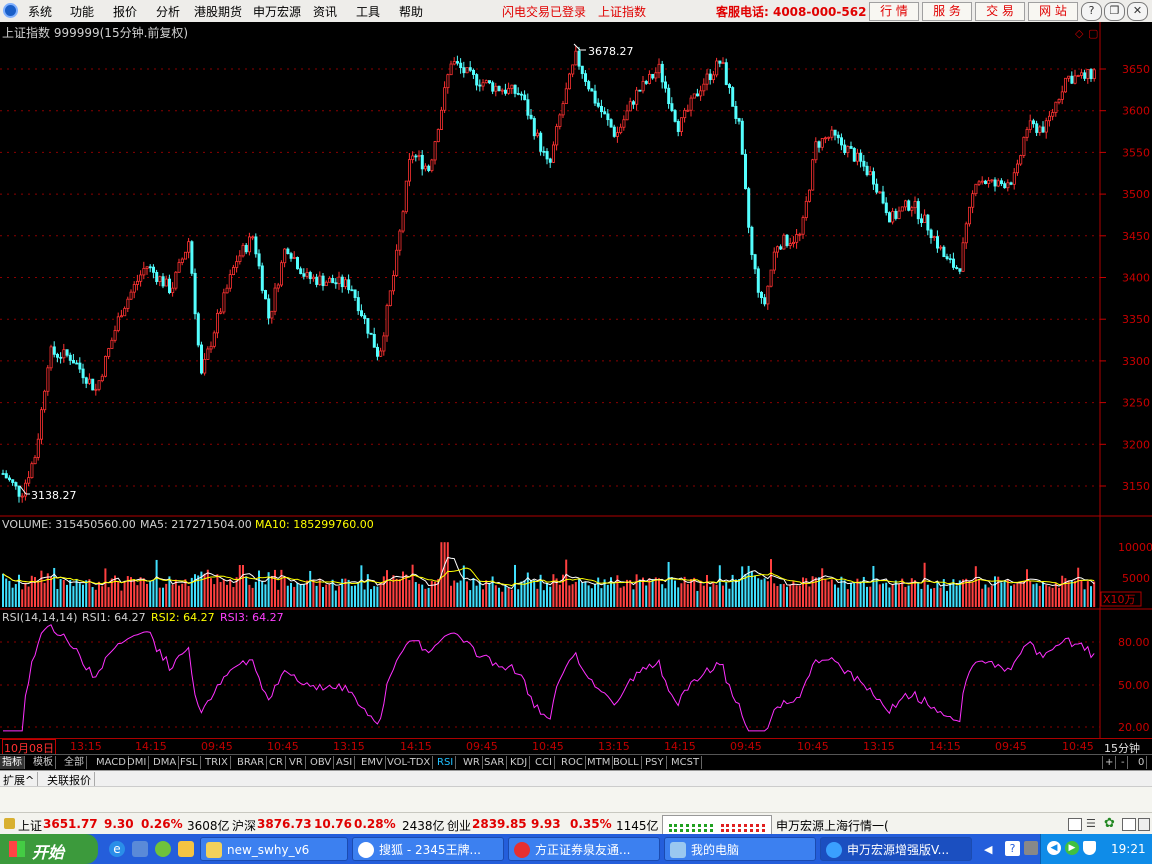 The width and height of the screenshot is (1152, 864). Describe the element at coordinates (832, 825) in the screenshot. I see `ticker-text: 申万宏源上海行情一(` at that location.